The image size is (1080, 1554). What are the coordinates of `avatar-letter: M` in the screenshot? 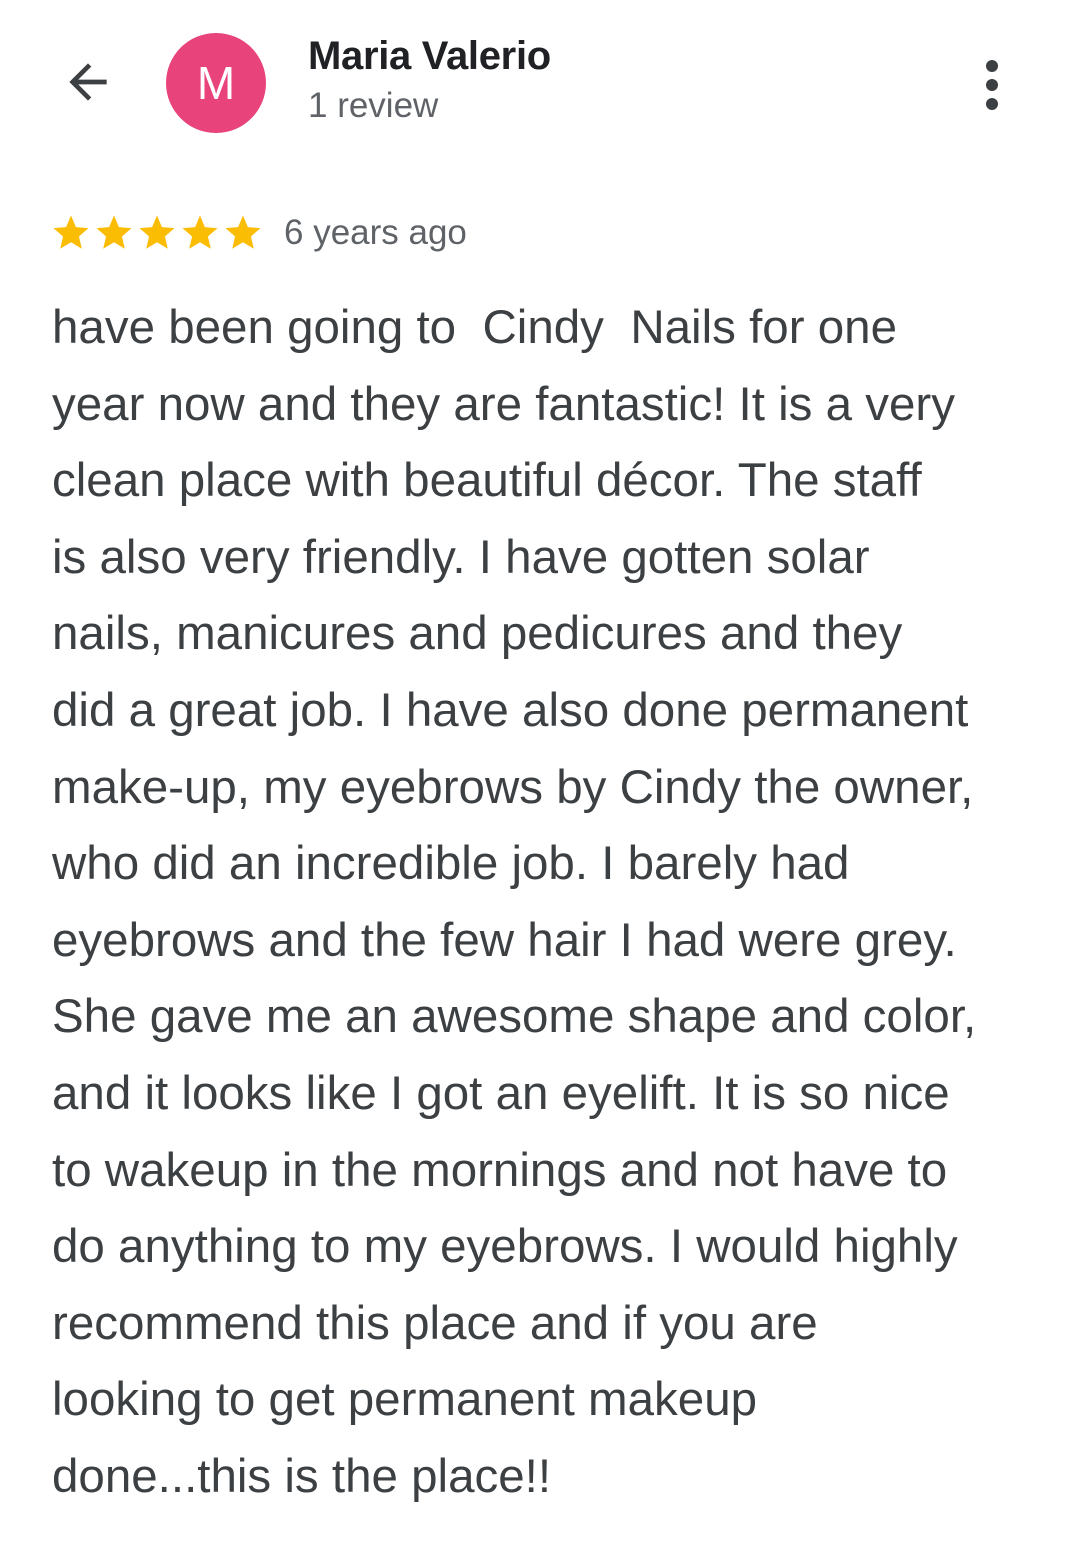 It's located at (216, 83).